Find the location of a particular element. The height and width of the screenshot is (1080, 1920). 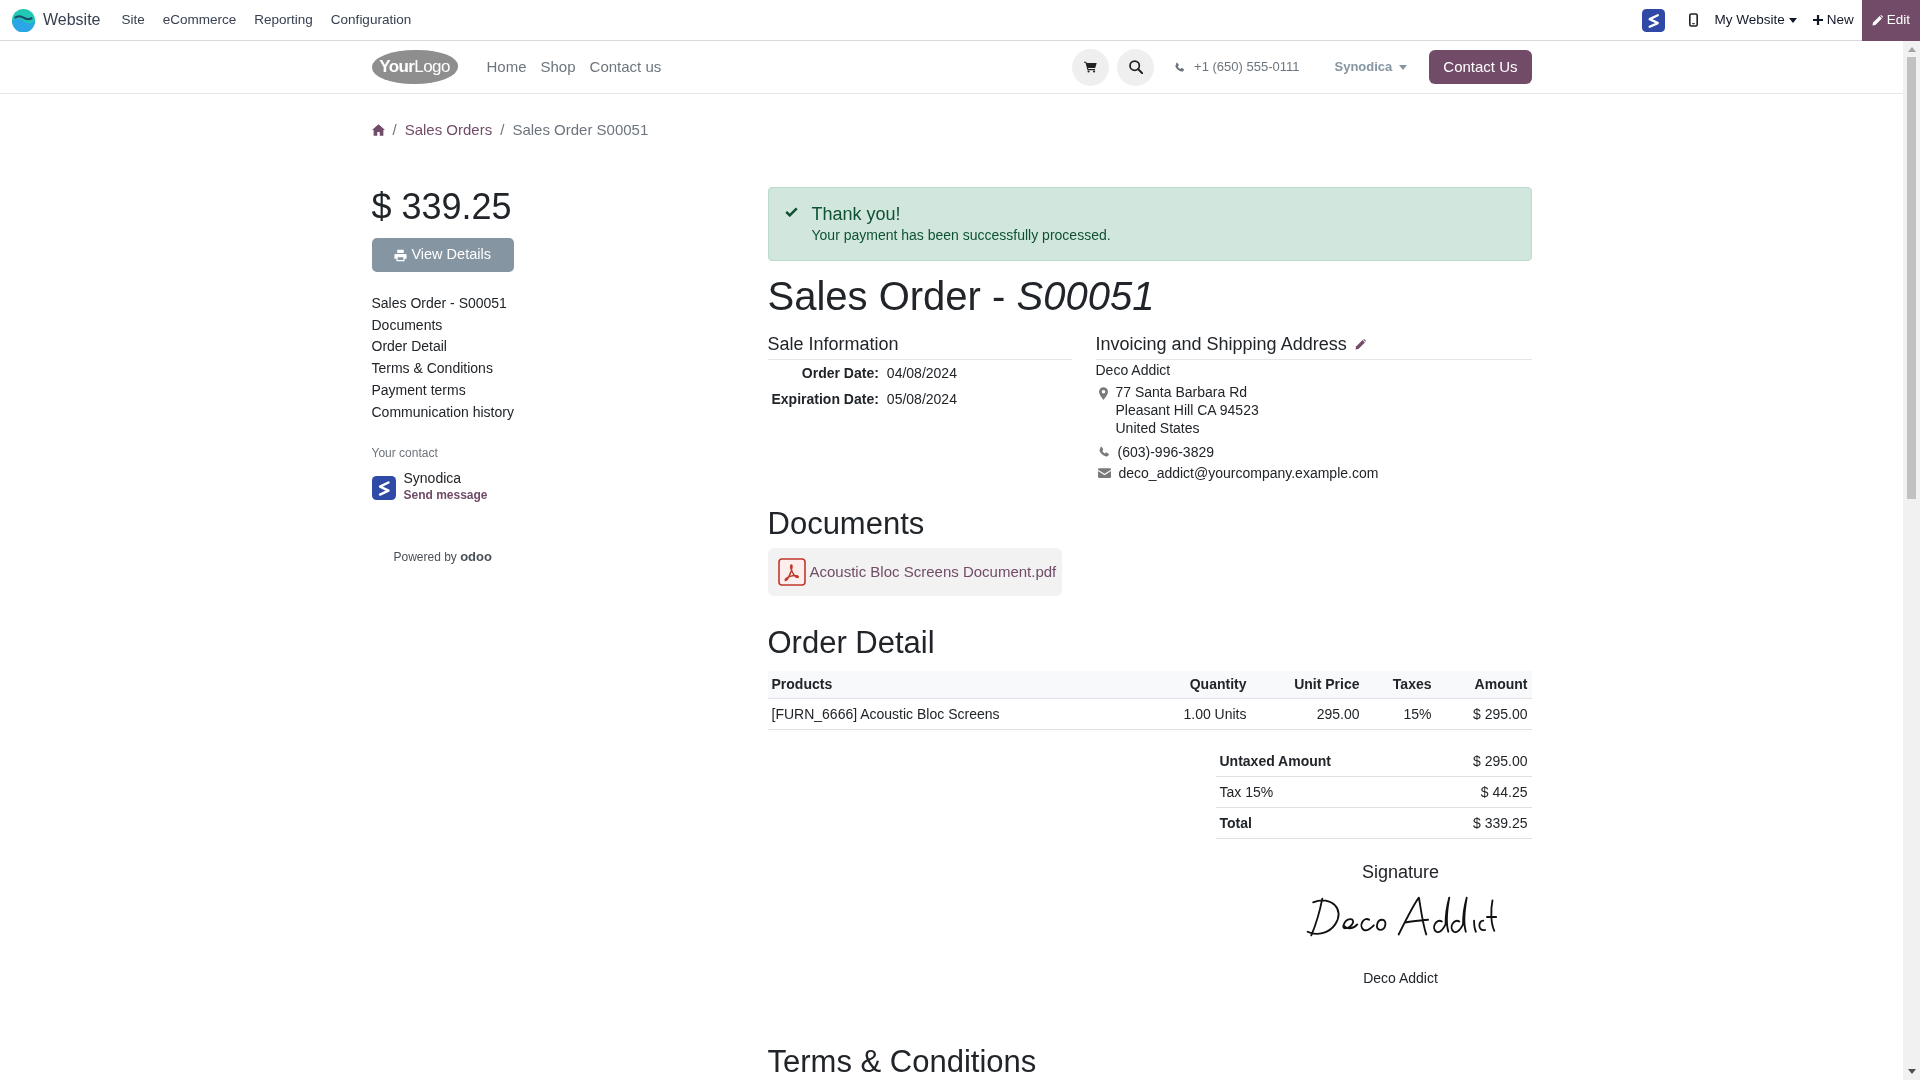

plus-icon is located at coordinates (1817, 20).